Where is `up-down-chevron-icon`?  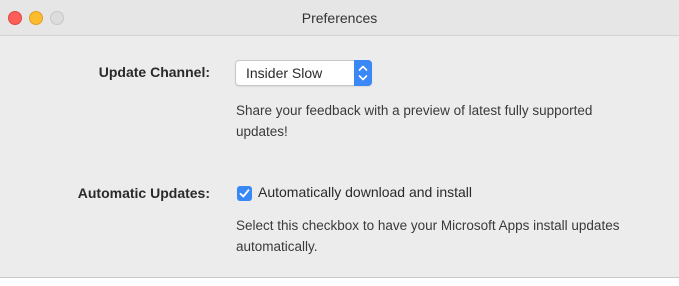
up-down-chevron-icon is located at coordinates (363, 73).